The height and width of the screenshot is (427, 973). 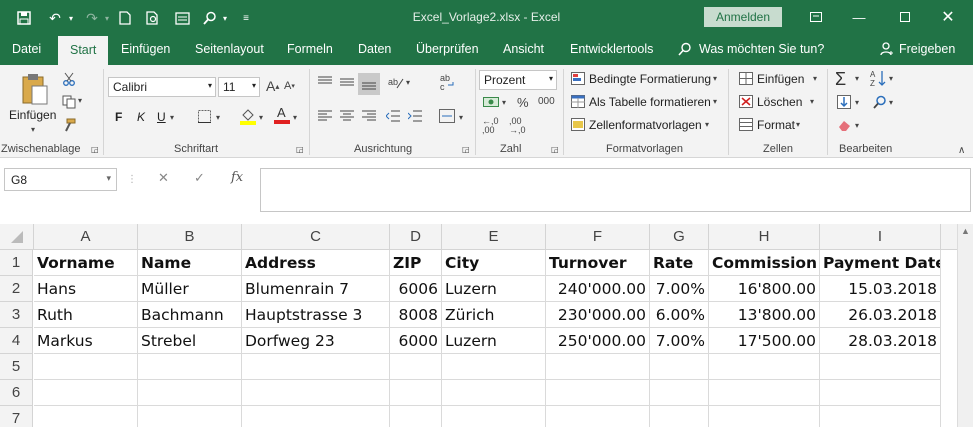 I want to click on column-header: G, so click(x=679, y=237).